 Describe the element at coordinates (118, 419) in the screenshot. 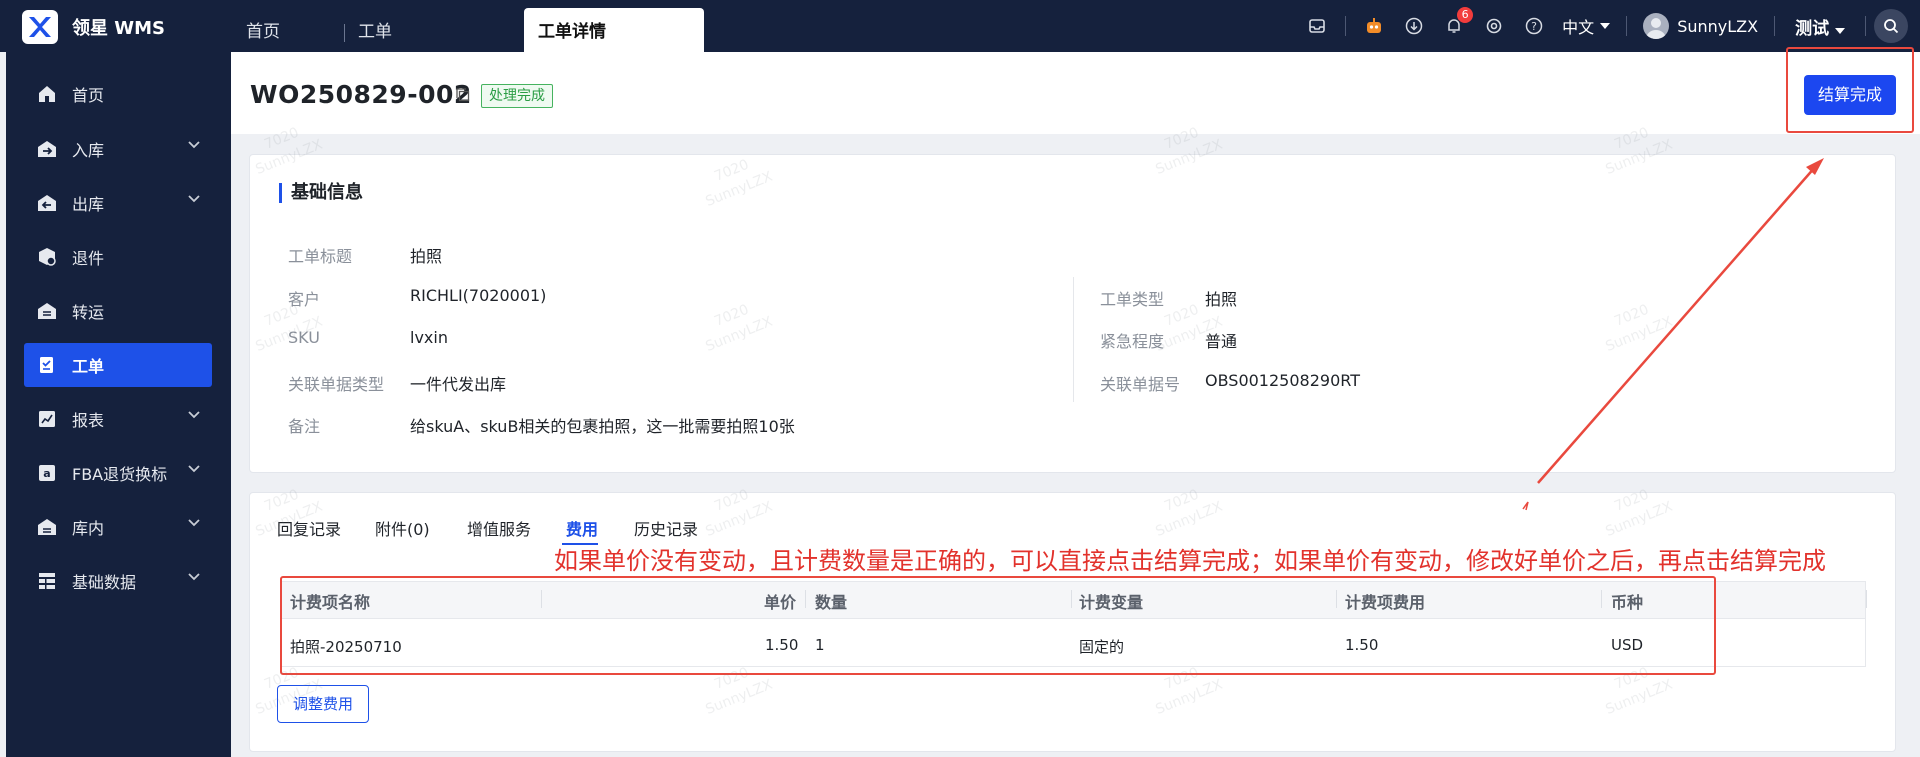

I see `sidebar-item-reports: 报表` at that location.